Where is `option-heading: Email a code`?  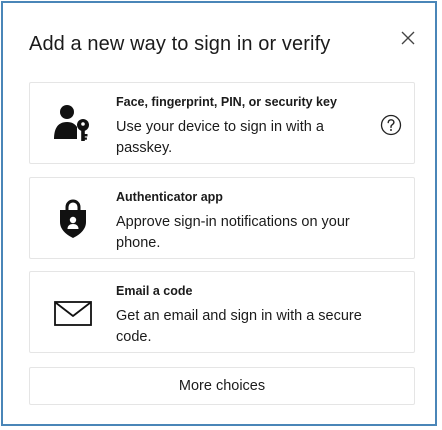 option-heading: Email a code is located at coordinates (154, 291).